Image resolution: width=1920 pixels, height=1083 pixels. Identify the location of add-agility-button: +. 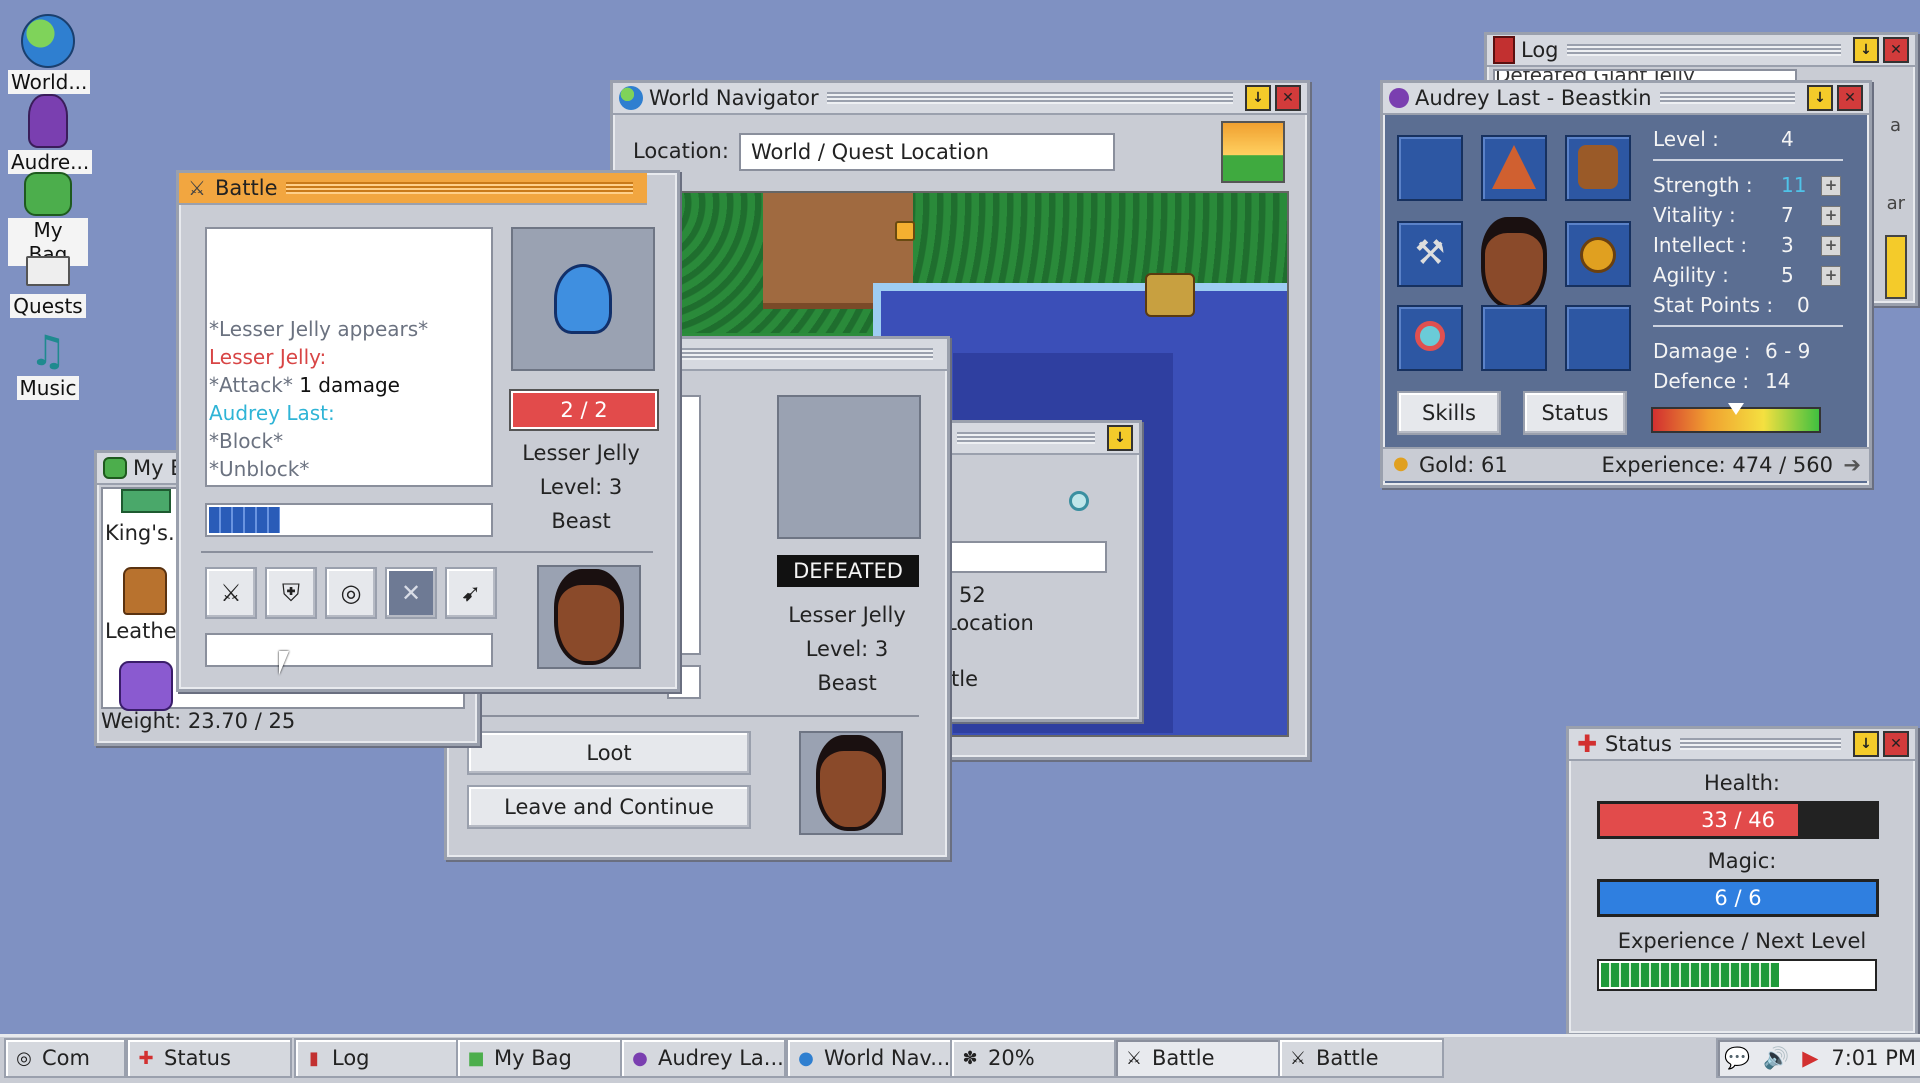
(1831, 276).